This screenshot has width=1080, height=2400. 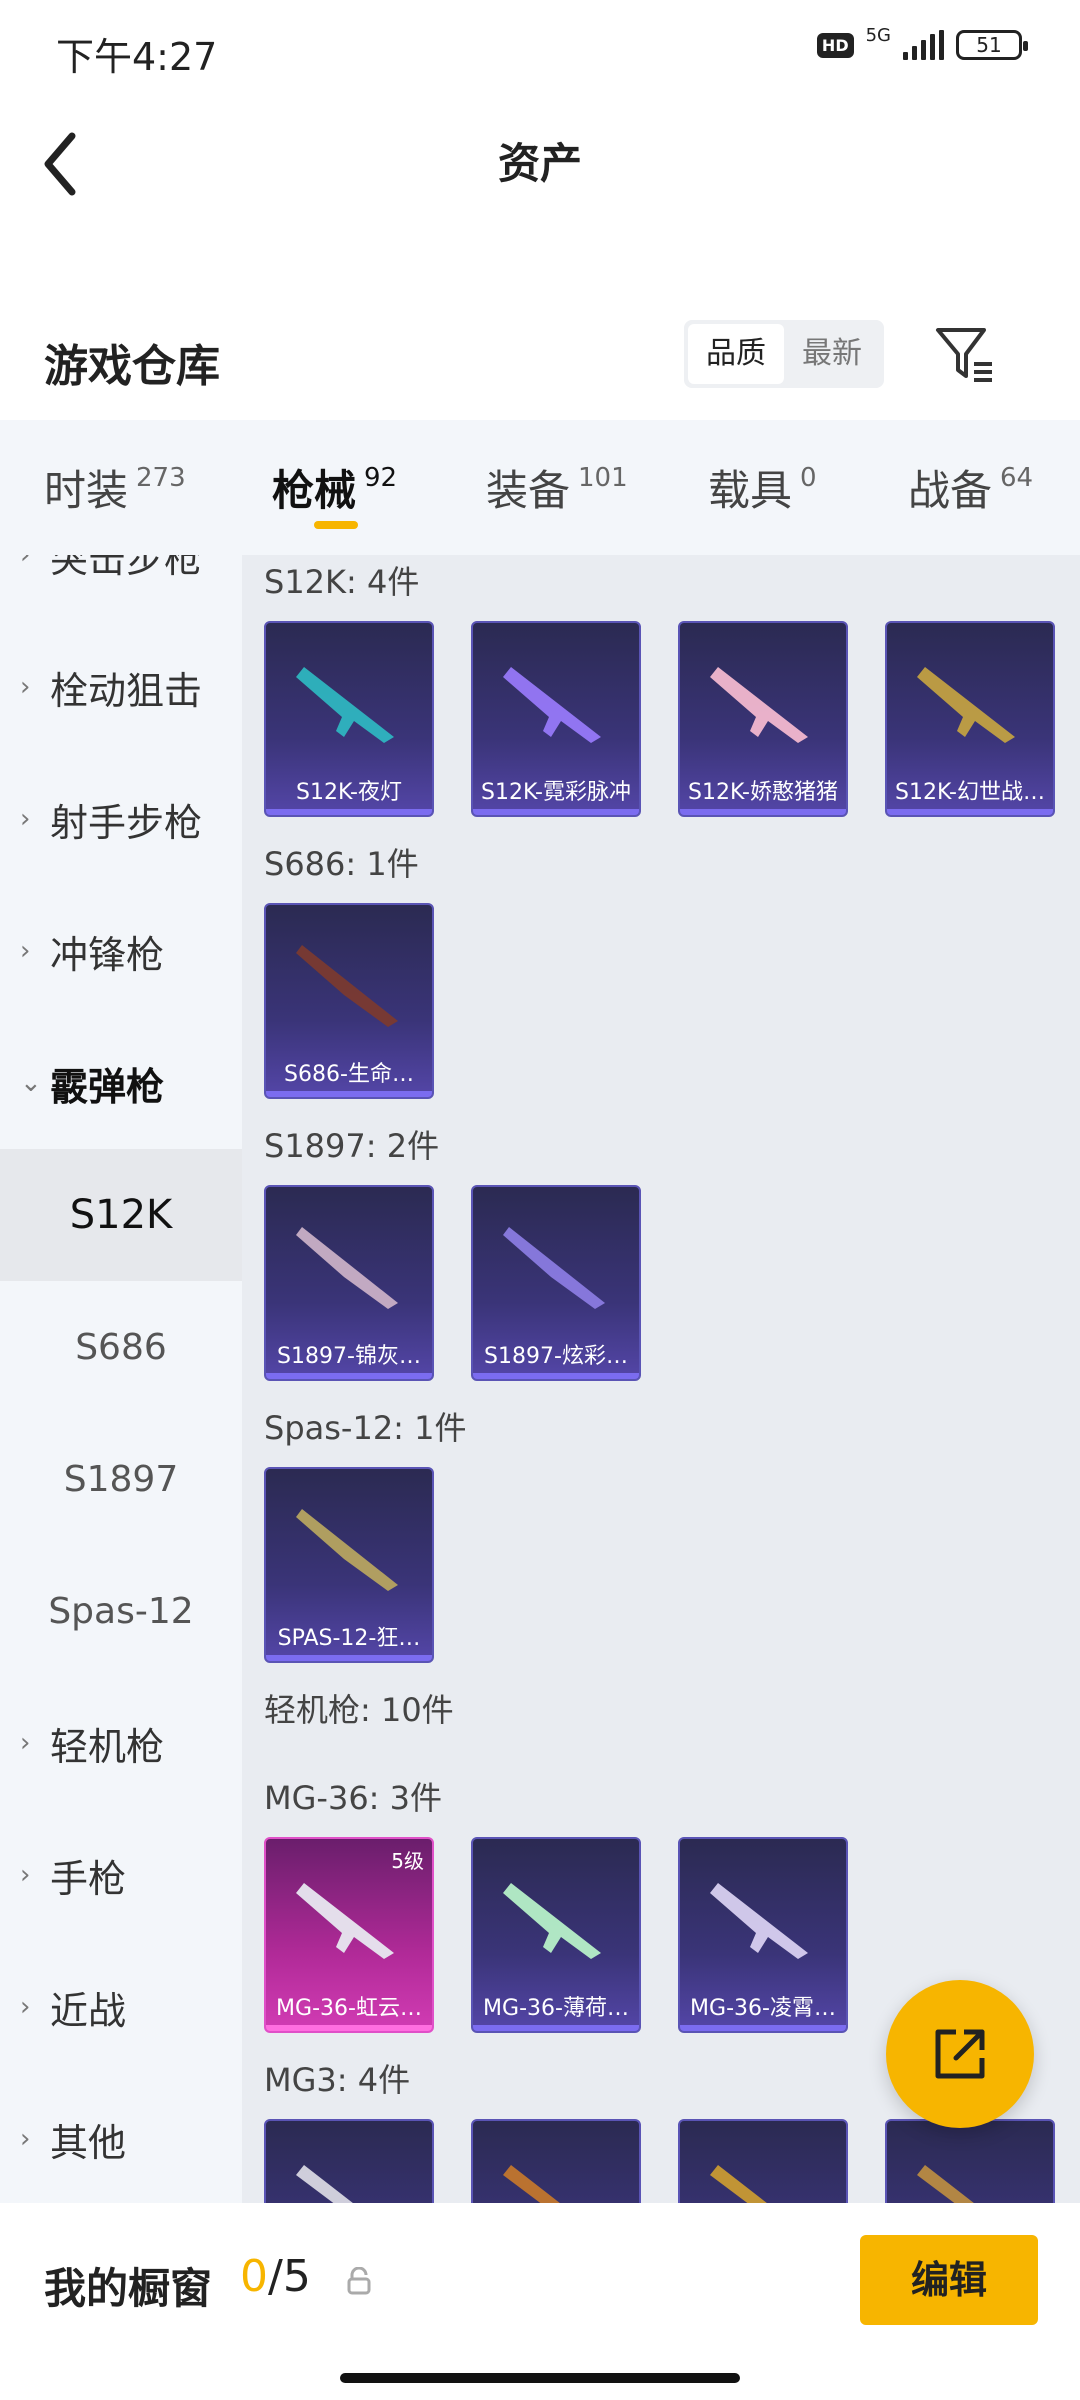 I want to click on tab-count: 101, so click(x=603, y=477).